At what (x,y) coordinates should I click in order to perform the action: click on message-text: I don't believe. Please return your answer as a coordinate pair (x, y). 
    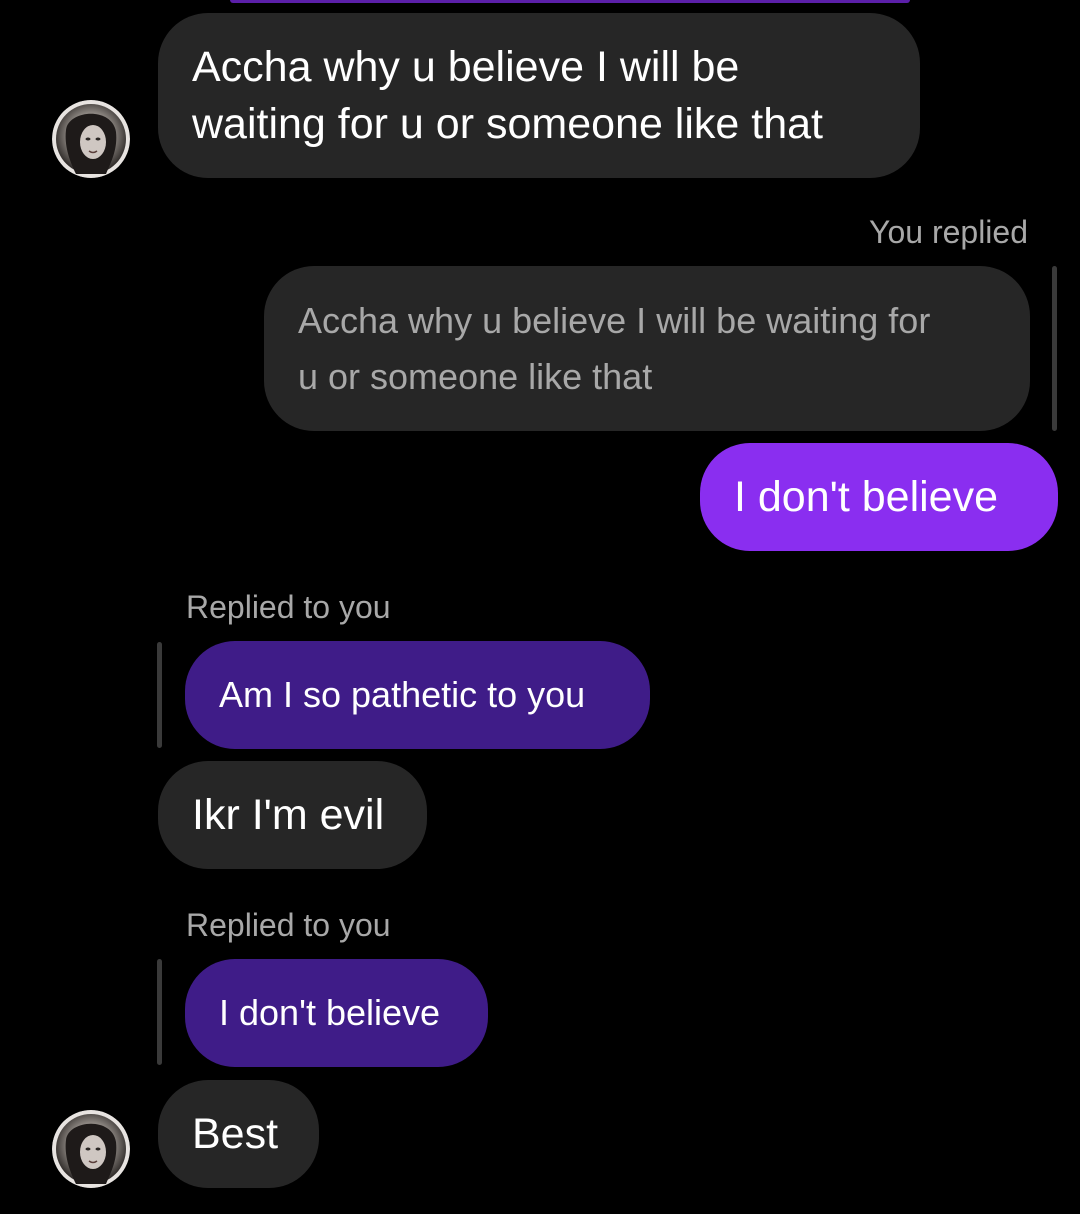
    Looking at the image, I should click on (866, 496).